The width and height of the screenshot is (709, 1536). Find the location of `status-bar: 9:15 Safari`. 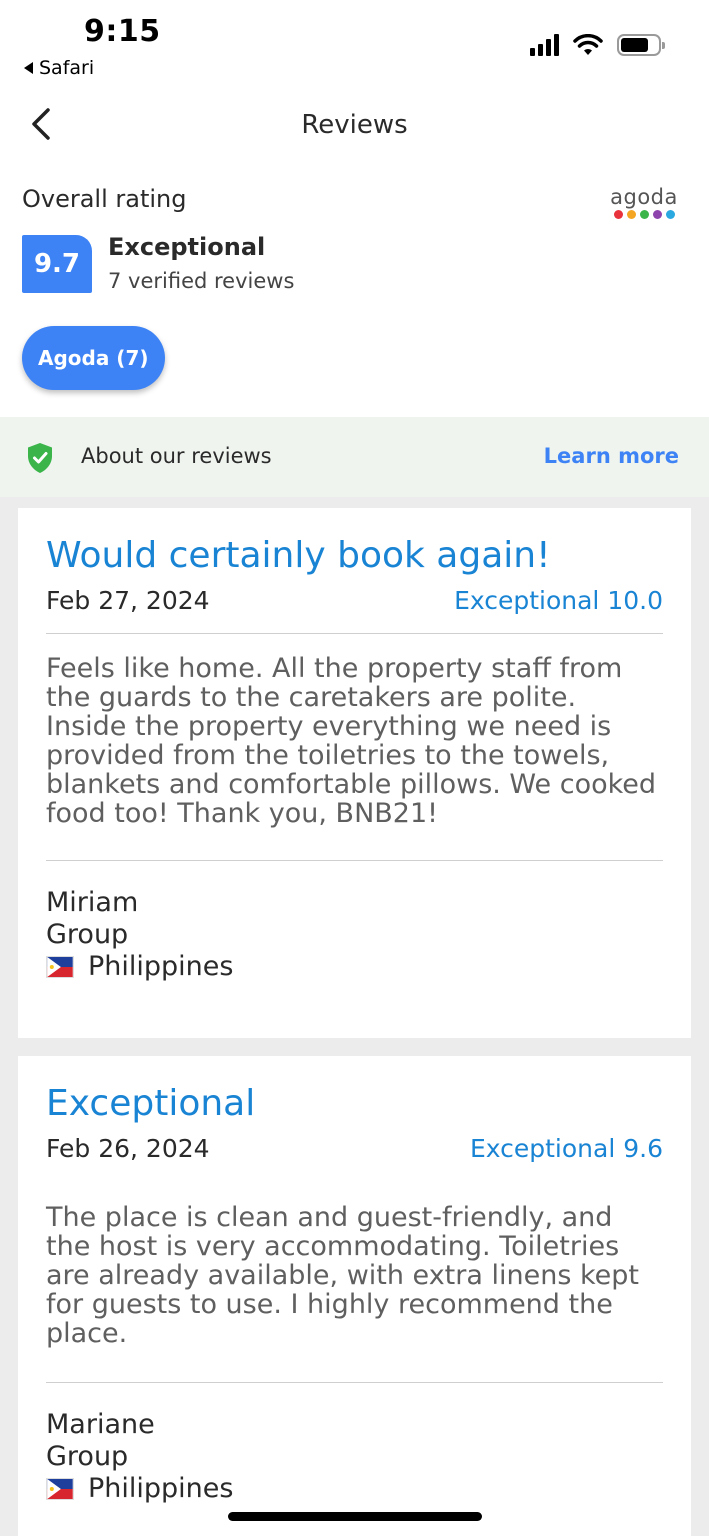

status-bar: 9:15 Safari is located at coordinates (354, 45).